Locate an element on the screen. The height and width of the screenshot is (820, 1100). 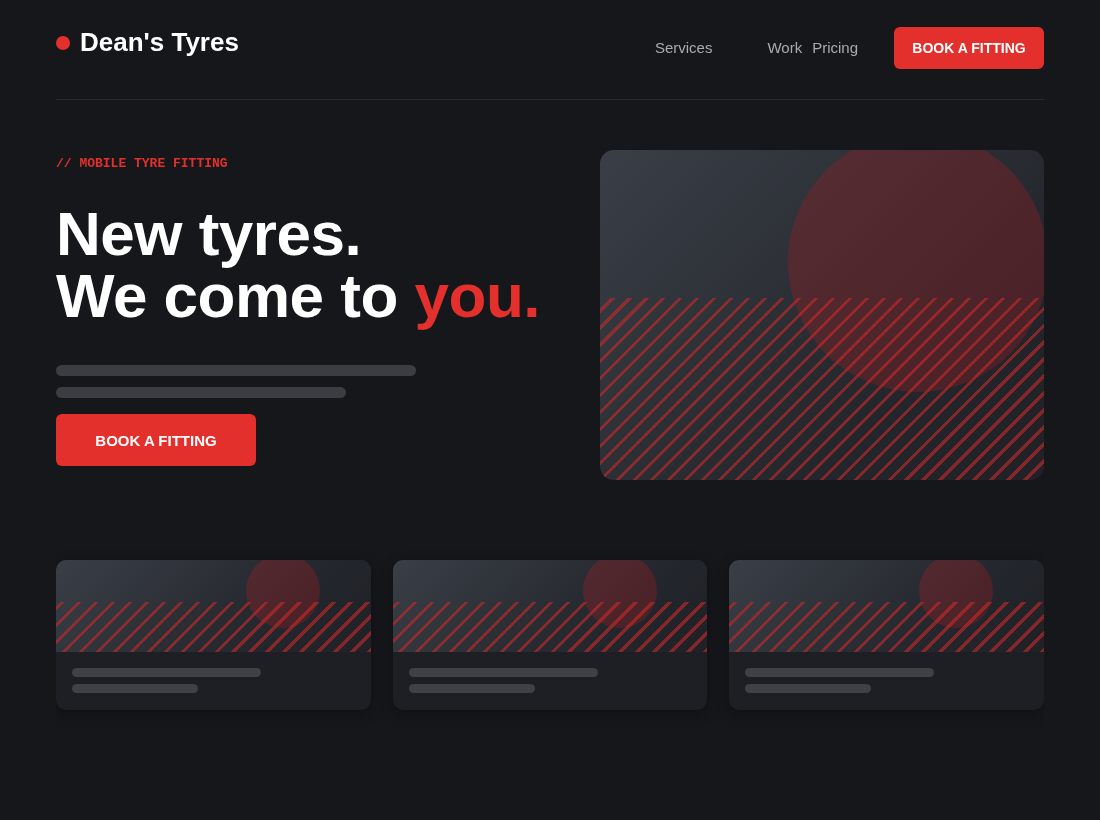
brand-name: Dean's Tyres is located at coordinates (159, 42).